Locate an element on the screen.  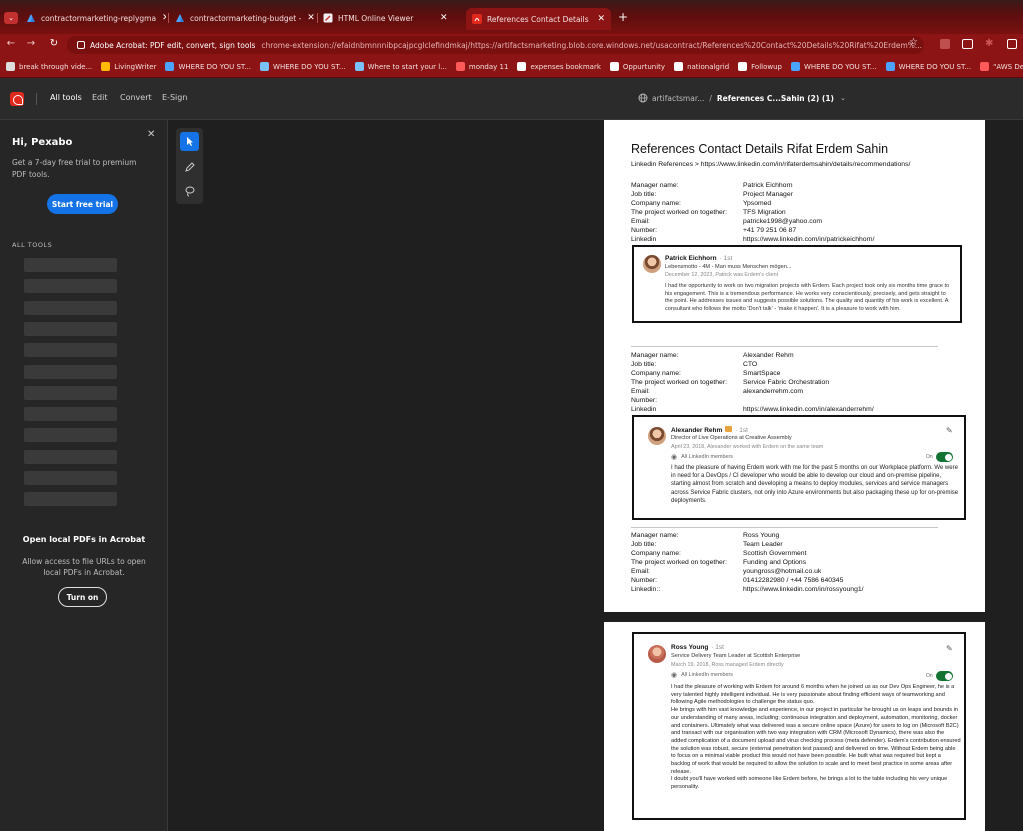
toggle-label: On is located at coordinates (929, 457).